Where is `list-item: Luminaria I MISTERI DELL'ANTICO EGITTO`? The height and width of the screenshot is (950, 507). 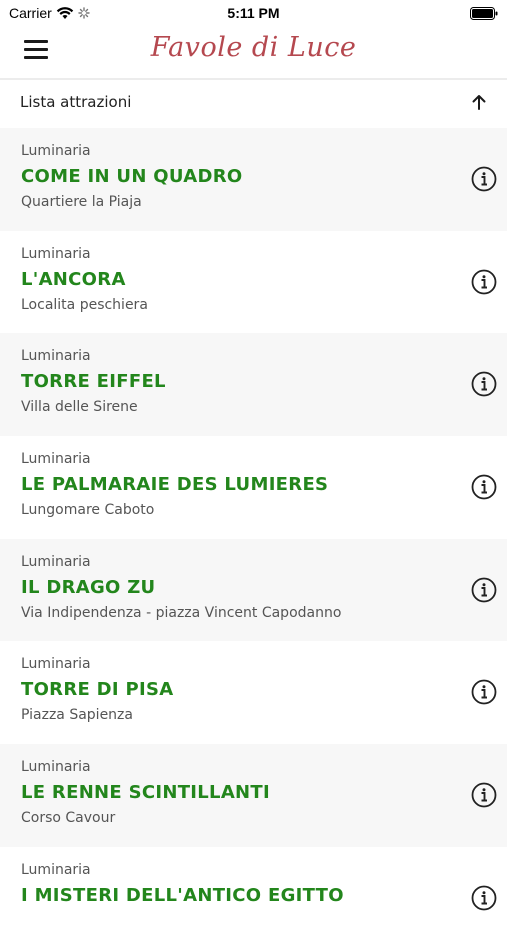
list-item: Luminaria I MISTERI DELL'ANTICO EGITTO is located at coordinates (253, 898).